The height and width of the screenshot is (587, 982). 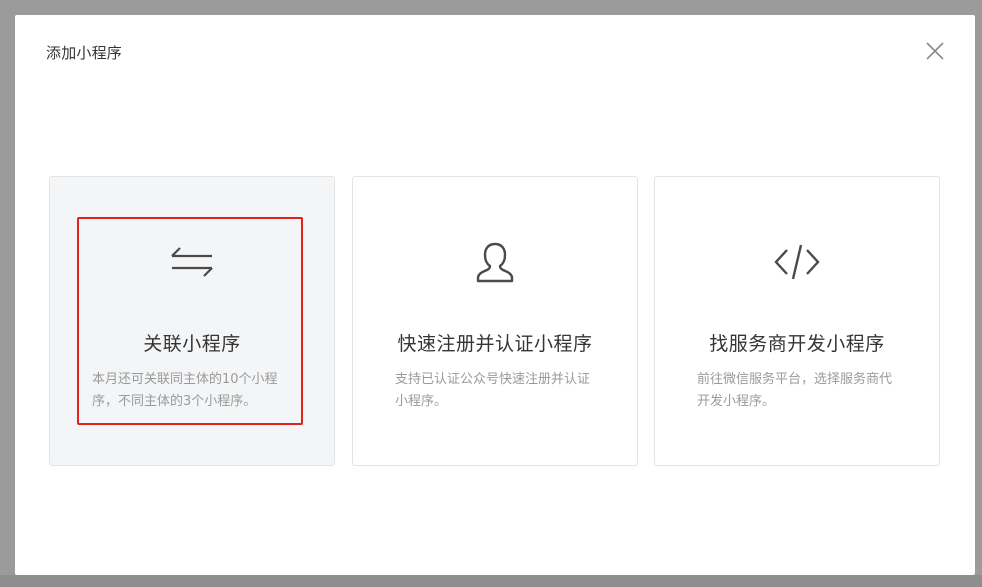 What do you see at coordinates (495, 344) in the screenshot?
I see `card-title: 快速注册并认证小程序` at bounding box center [495, 344].